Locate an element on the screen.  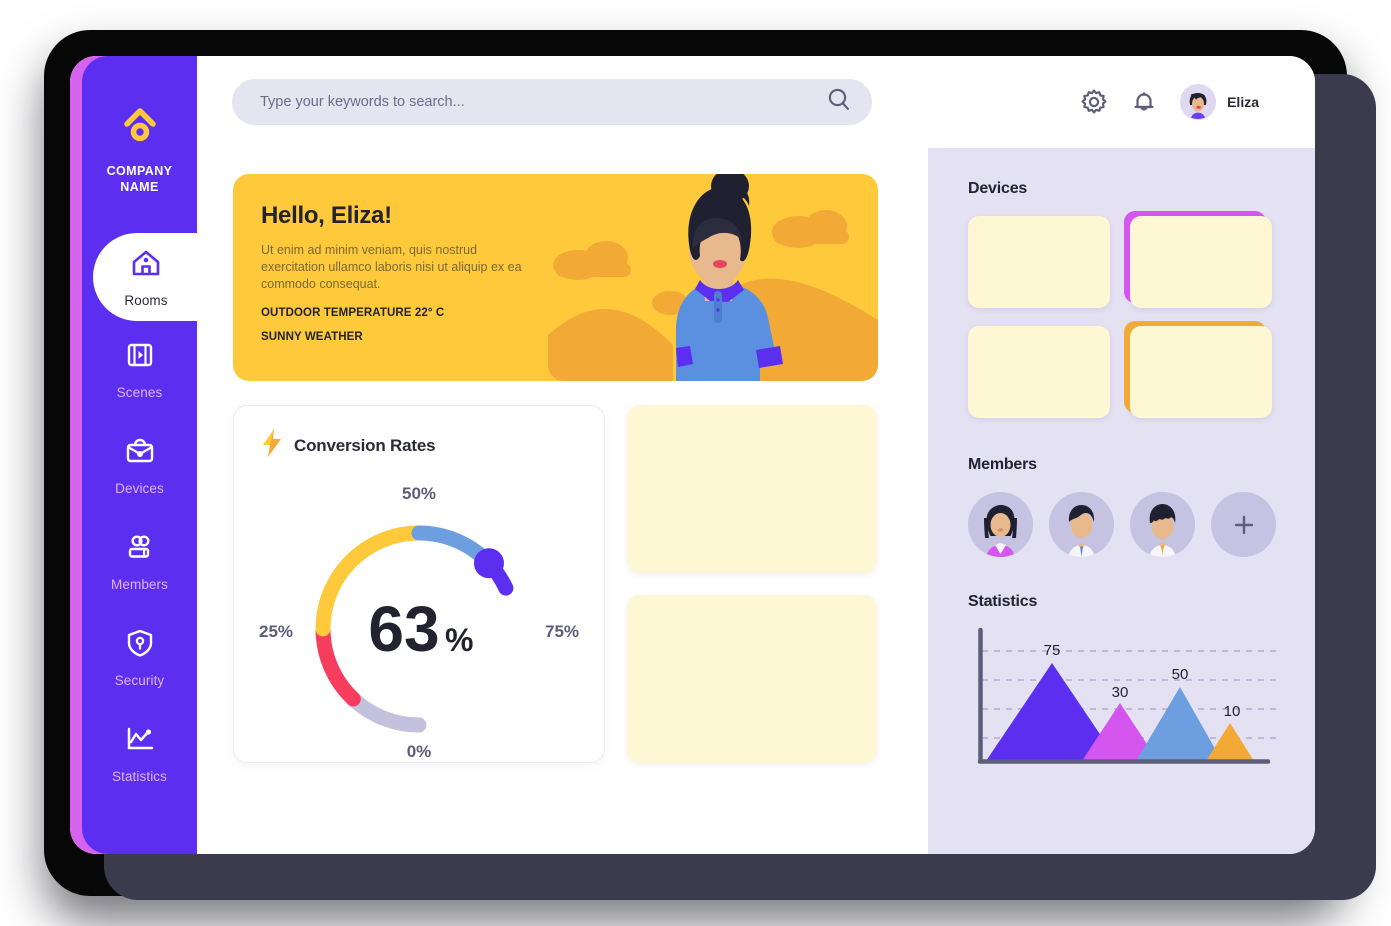
sidebar-item-devices: Devices is located at coordinates (139, 465).